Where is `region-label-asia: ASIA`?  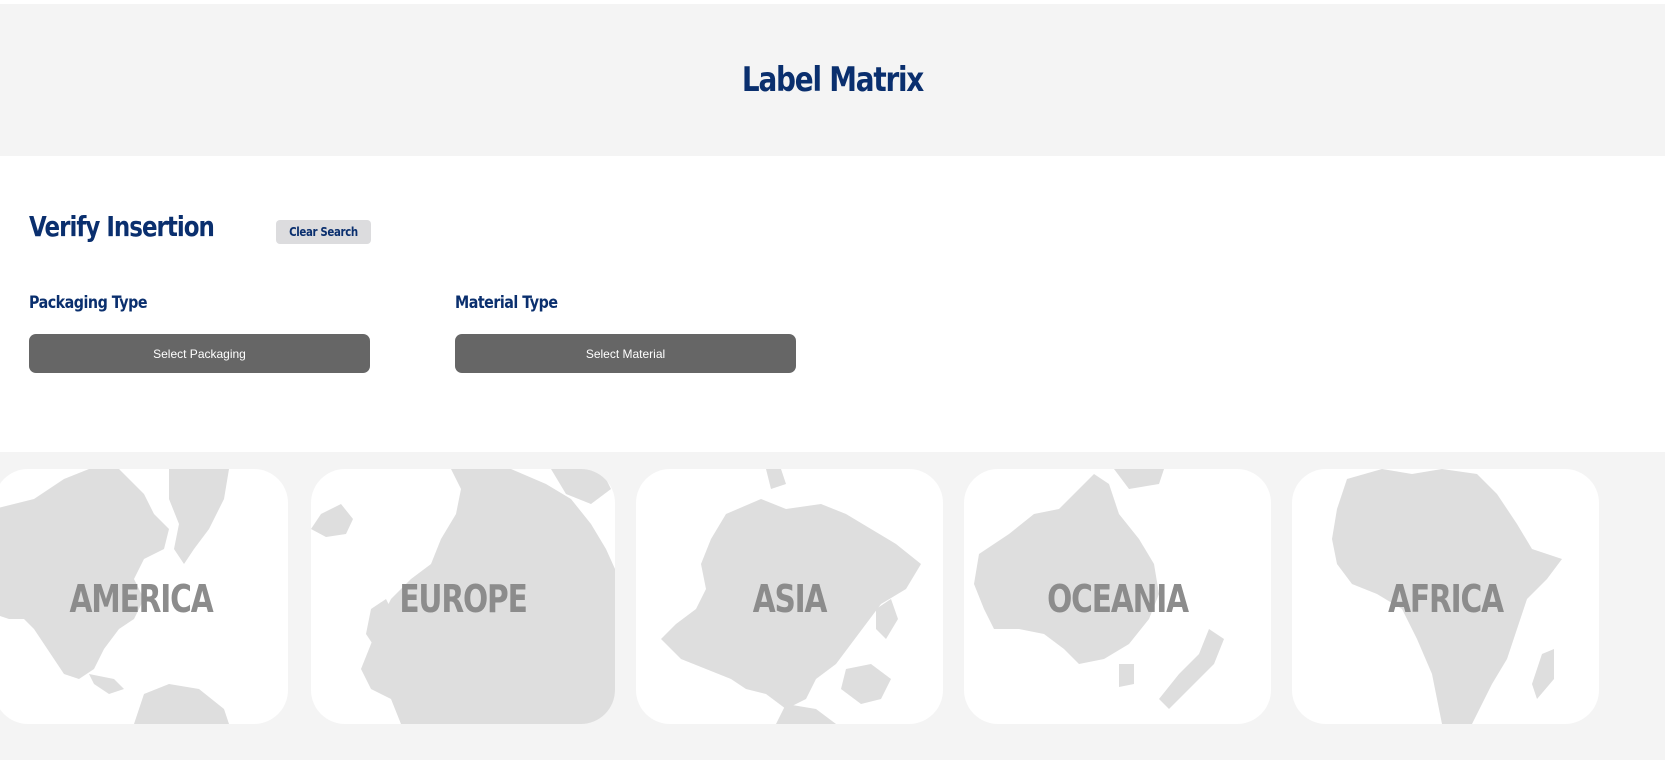 region-label-asia: ASIA is located at coordinates (790, 599).